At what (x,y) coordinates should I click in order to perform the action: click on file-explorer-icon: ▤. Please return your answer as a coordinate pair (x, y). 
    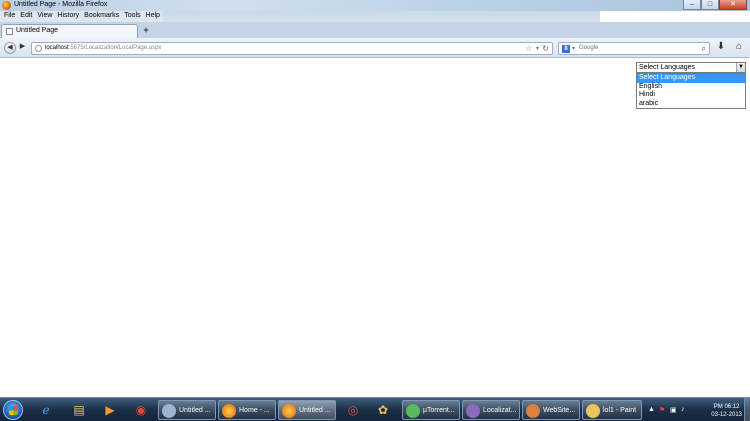
    Looking at the image, I should click on (79, 410).